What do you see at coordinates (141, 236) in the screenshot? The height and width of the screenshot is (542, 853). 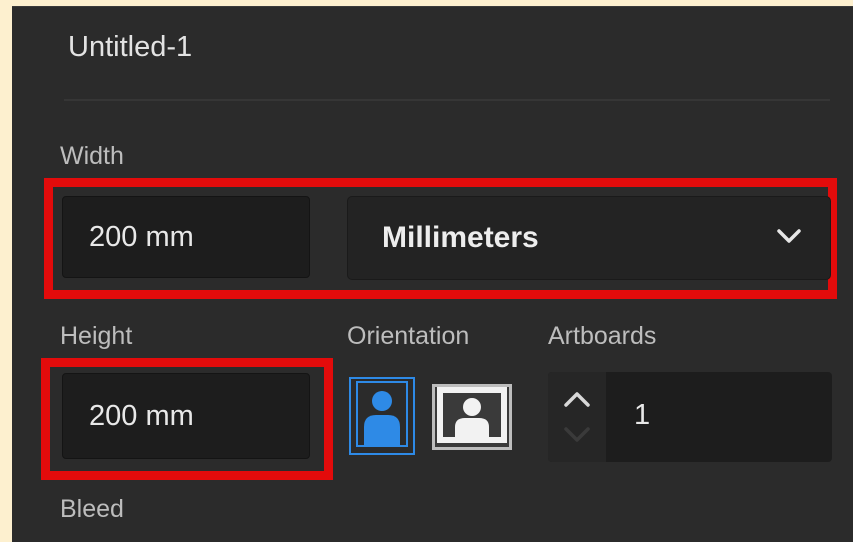 I see `width-value: 200 mm` at bounding box center [141, 236].